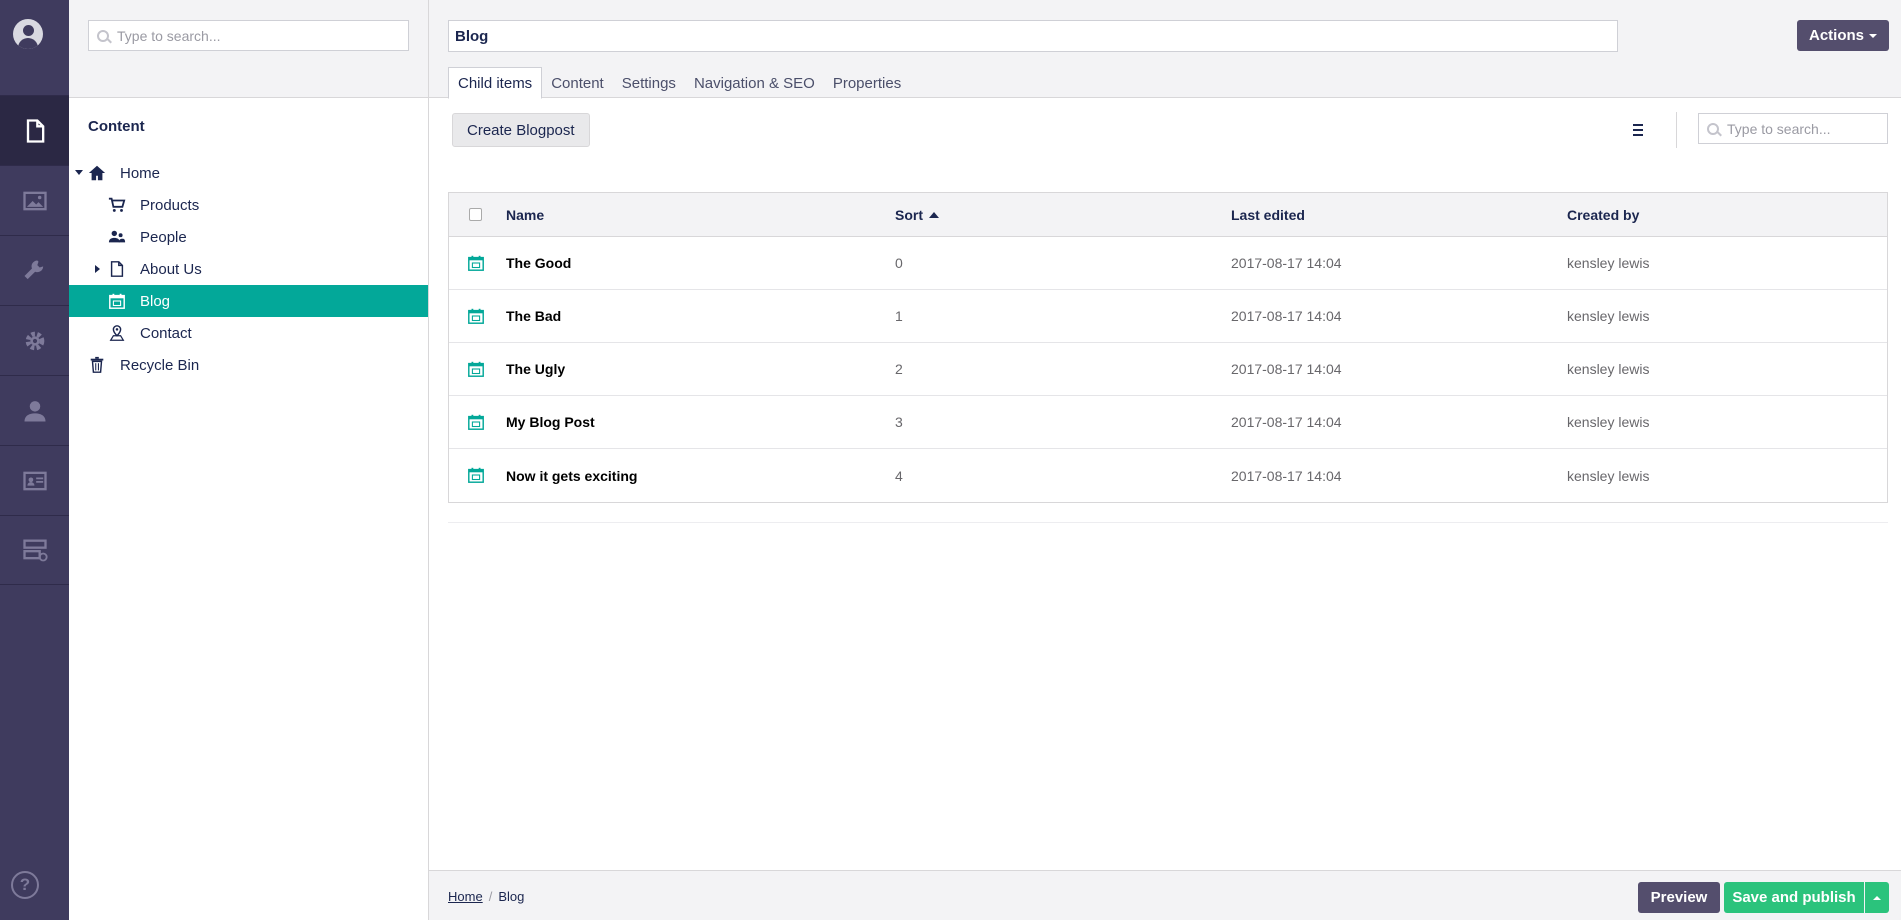 Image resolution: width=1901 pixels, height=920 pixels. Describe the element at coordinates (649, 83) in the screenshot. I see `tab-settings: Settings` at that location.